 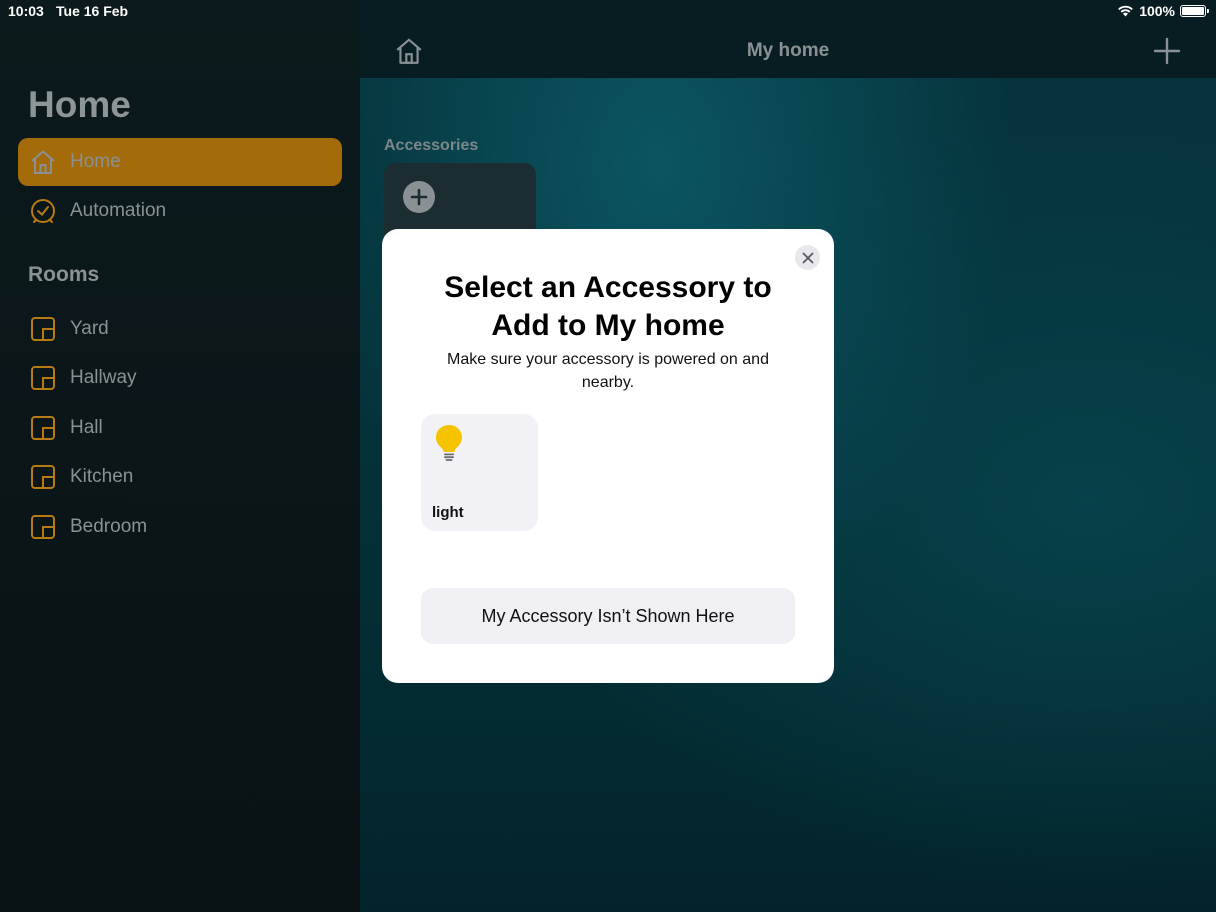 What do you see at coordinates (419, 197) in the screenshot?
I see `plus-circle-icon` at bounding box center [419, 197].